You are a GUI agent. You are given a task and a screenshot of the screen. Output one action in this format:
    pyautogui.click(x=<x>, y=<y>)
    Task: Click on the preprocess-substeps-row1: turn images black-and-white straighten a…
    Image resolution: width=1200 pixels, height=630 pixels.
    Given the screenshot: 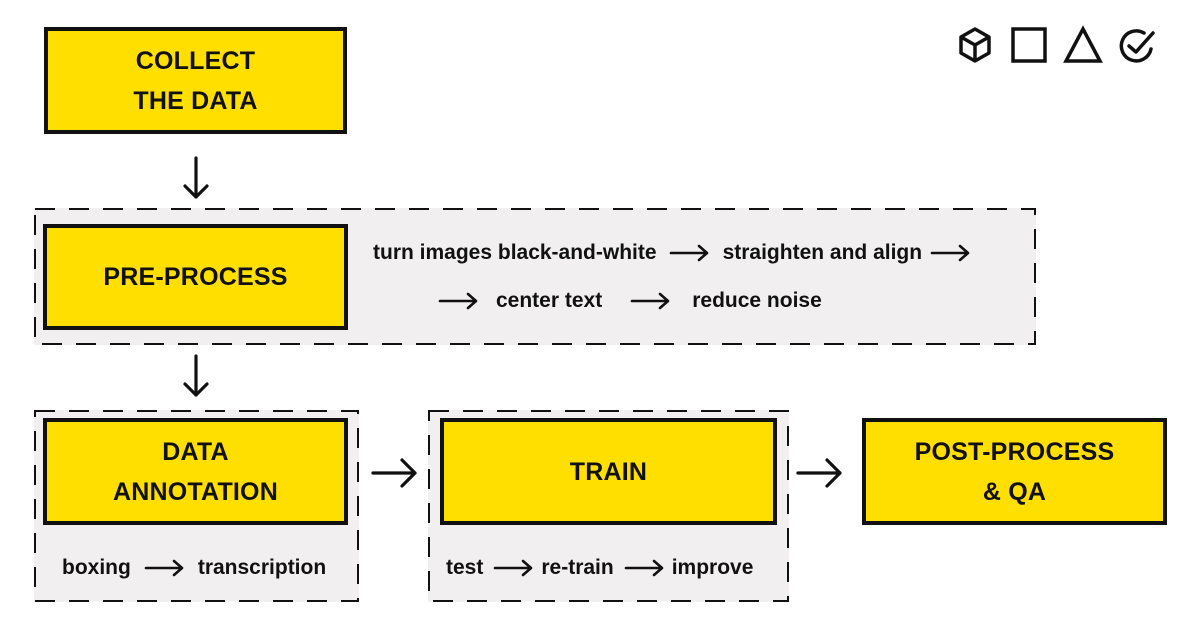 What is the action you would take?
    pyautogui.click(x=672, y=253)
    